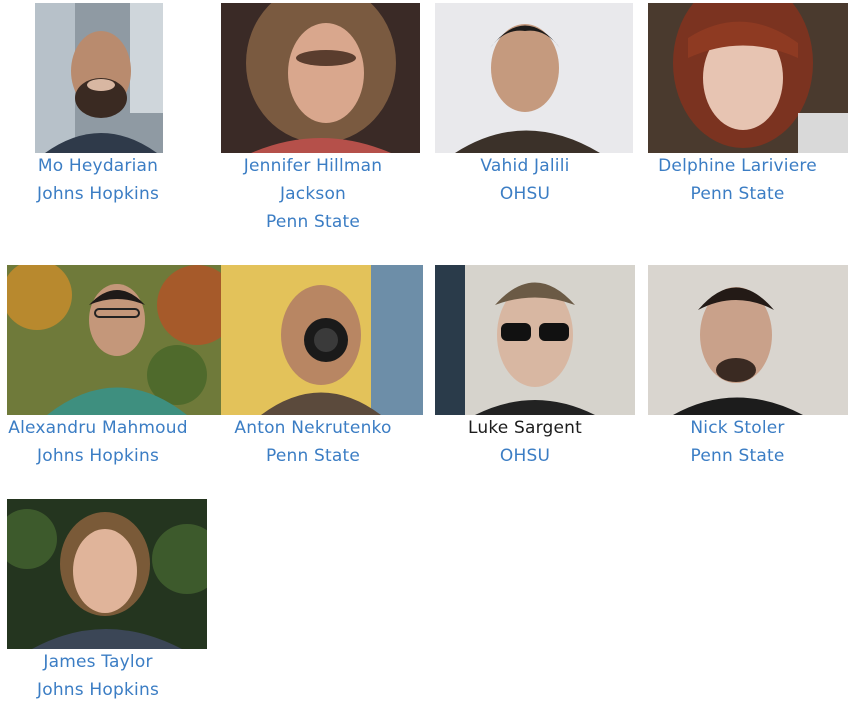 This screenshot has height=705, width=853. Describe the element at coordinates (313, 166) in the screenshot. I see `person-name-link: Jennifer Hillman` at that location.